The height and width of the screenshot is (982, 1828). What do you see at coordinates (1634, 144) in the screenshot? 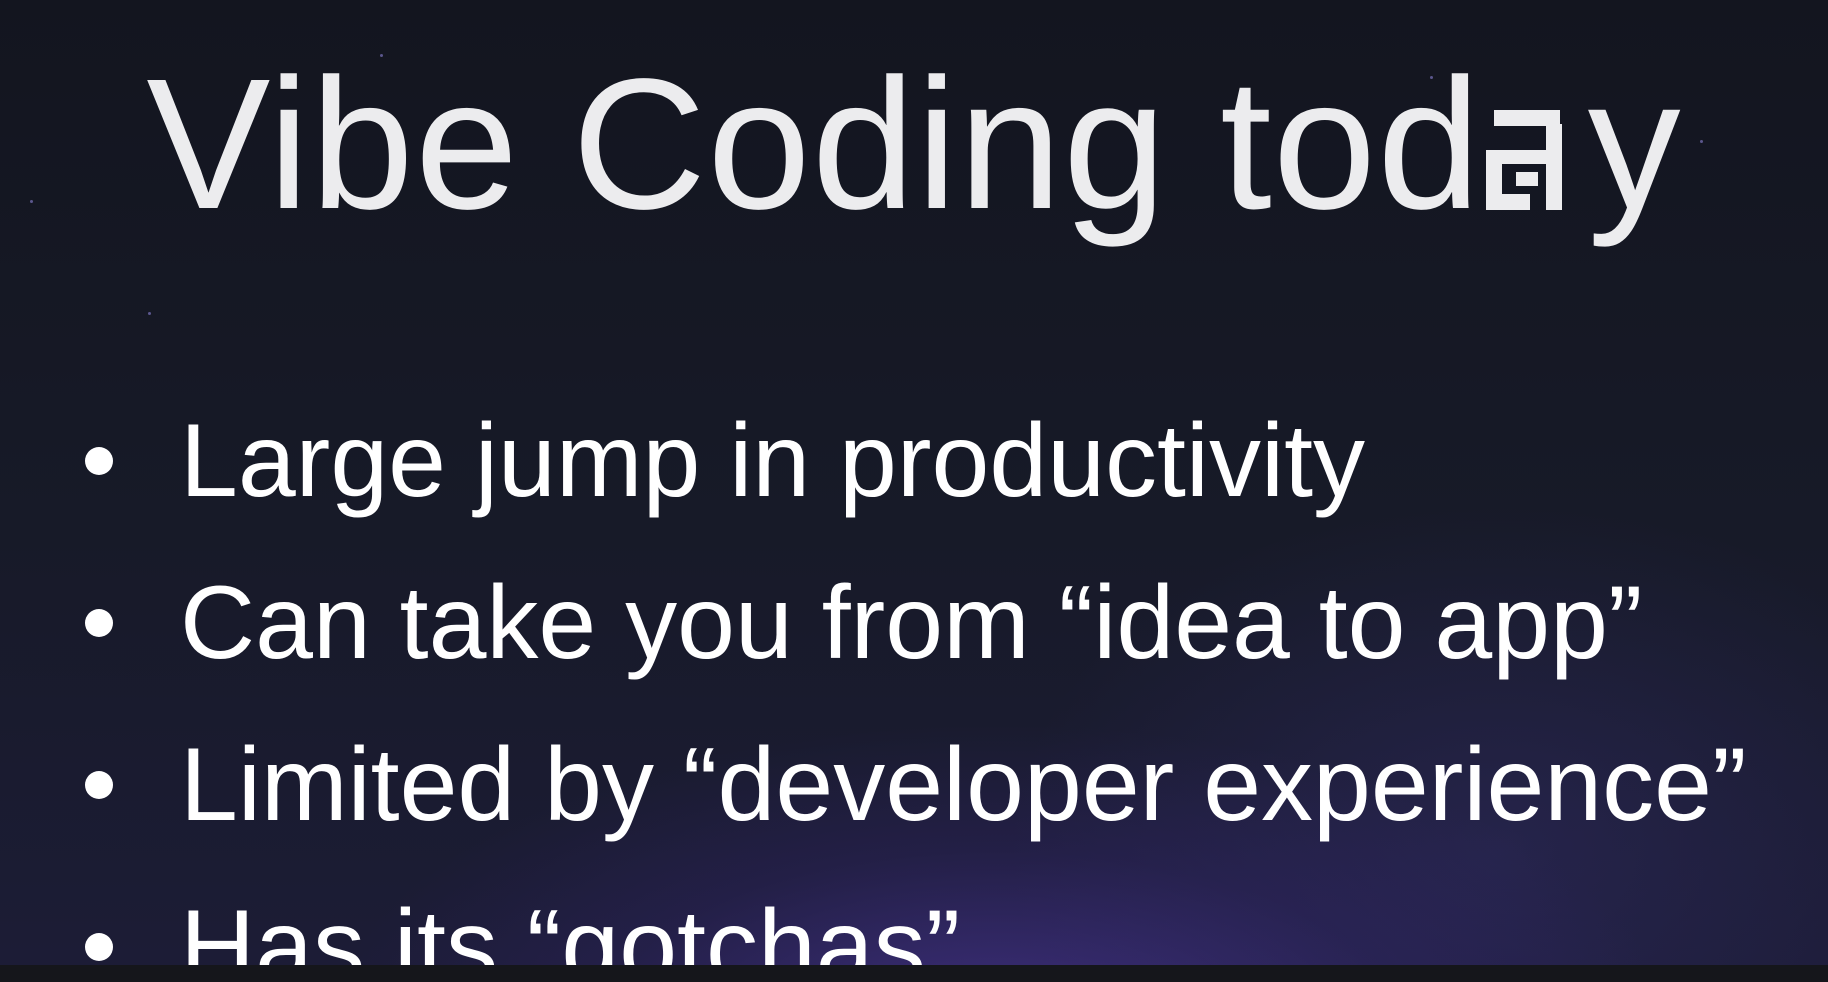
I see `title-suffix: y` at bounding box center [1634, 144].